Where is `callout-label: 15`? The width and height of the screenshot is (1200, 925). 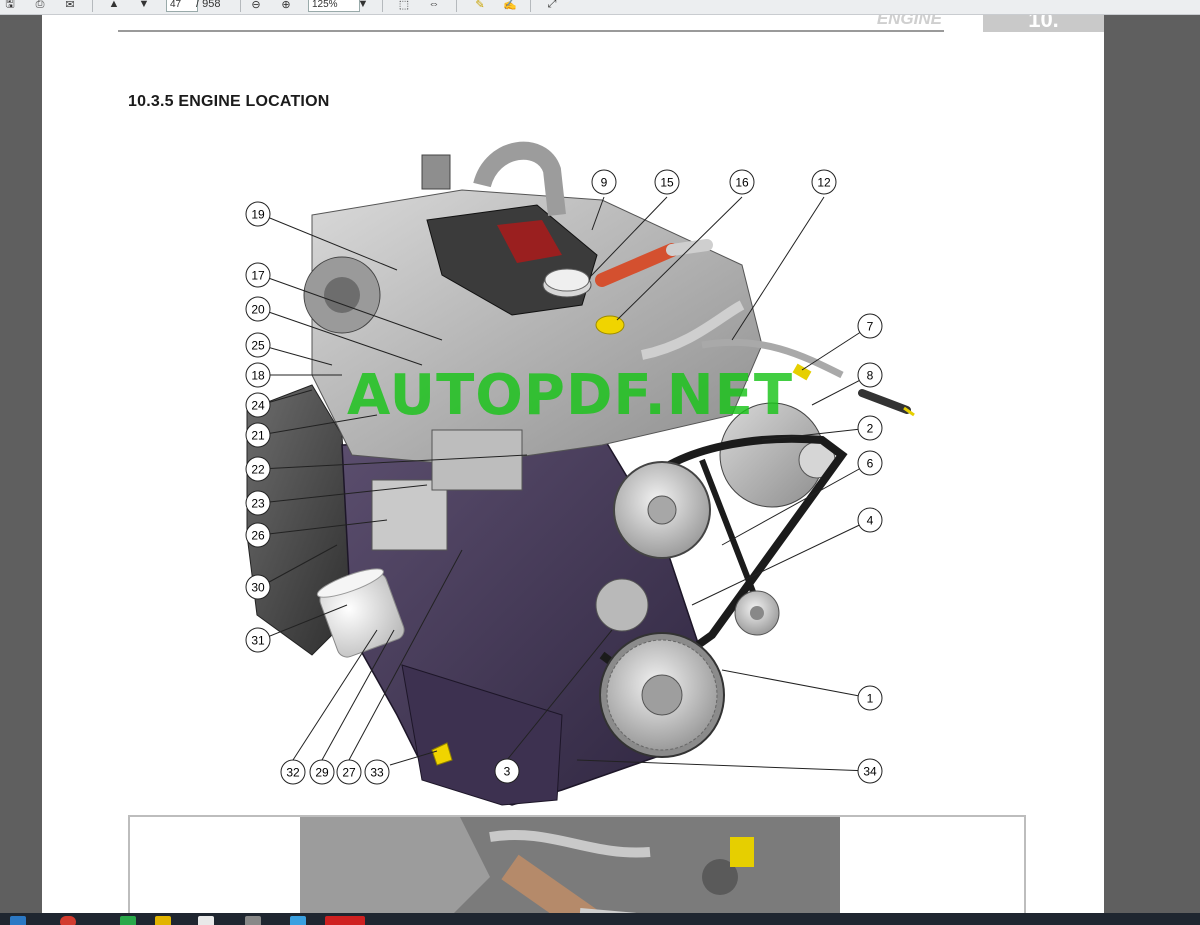 callout-label: 15 is located at coordinates (667, 183).